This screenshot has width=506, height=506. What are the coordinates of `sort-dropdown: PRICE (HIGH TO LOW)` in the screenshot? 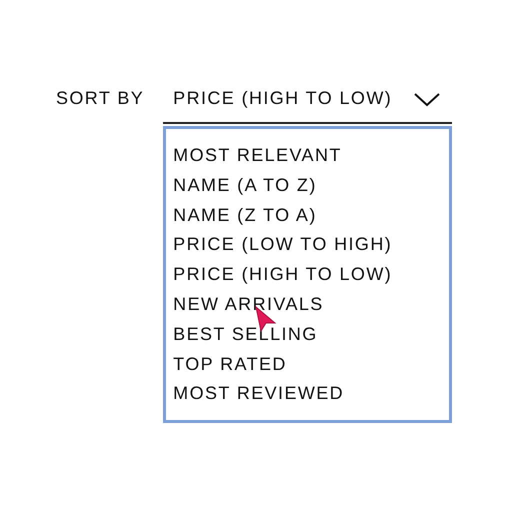 It's located at (307, 105).